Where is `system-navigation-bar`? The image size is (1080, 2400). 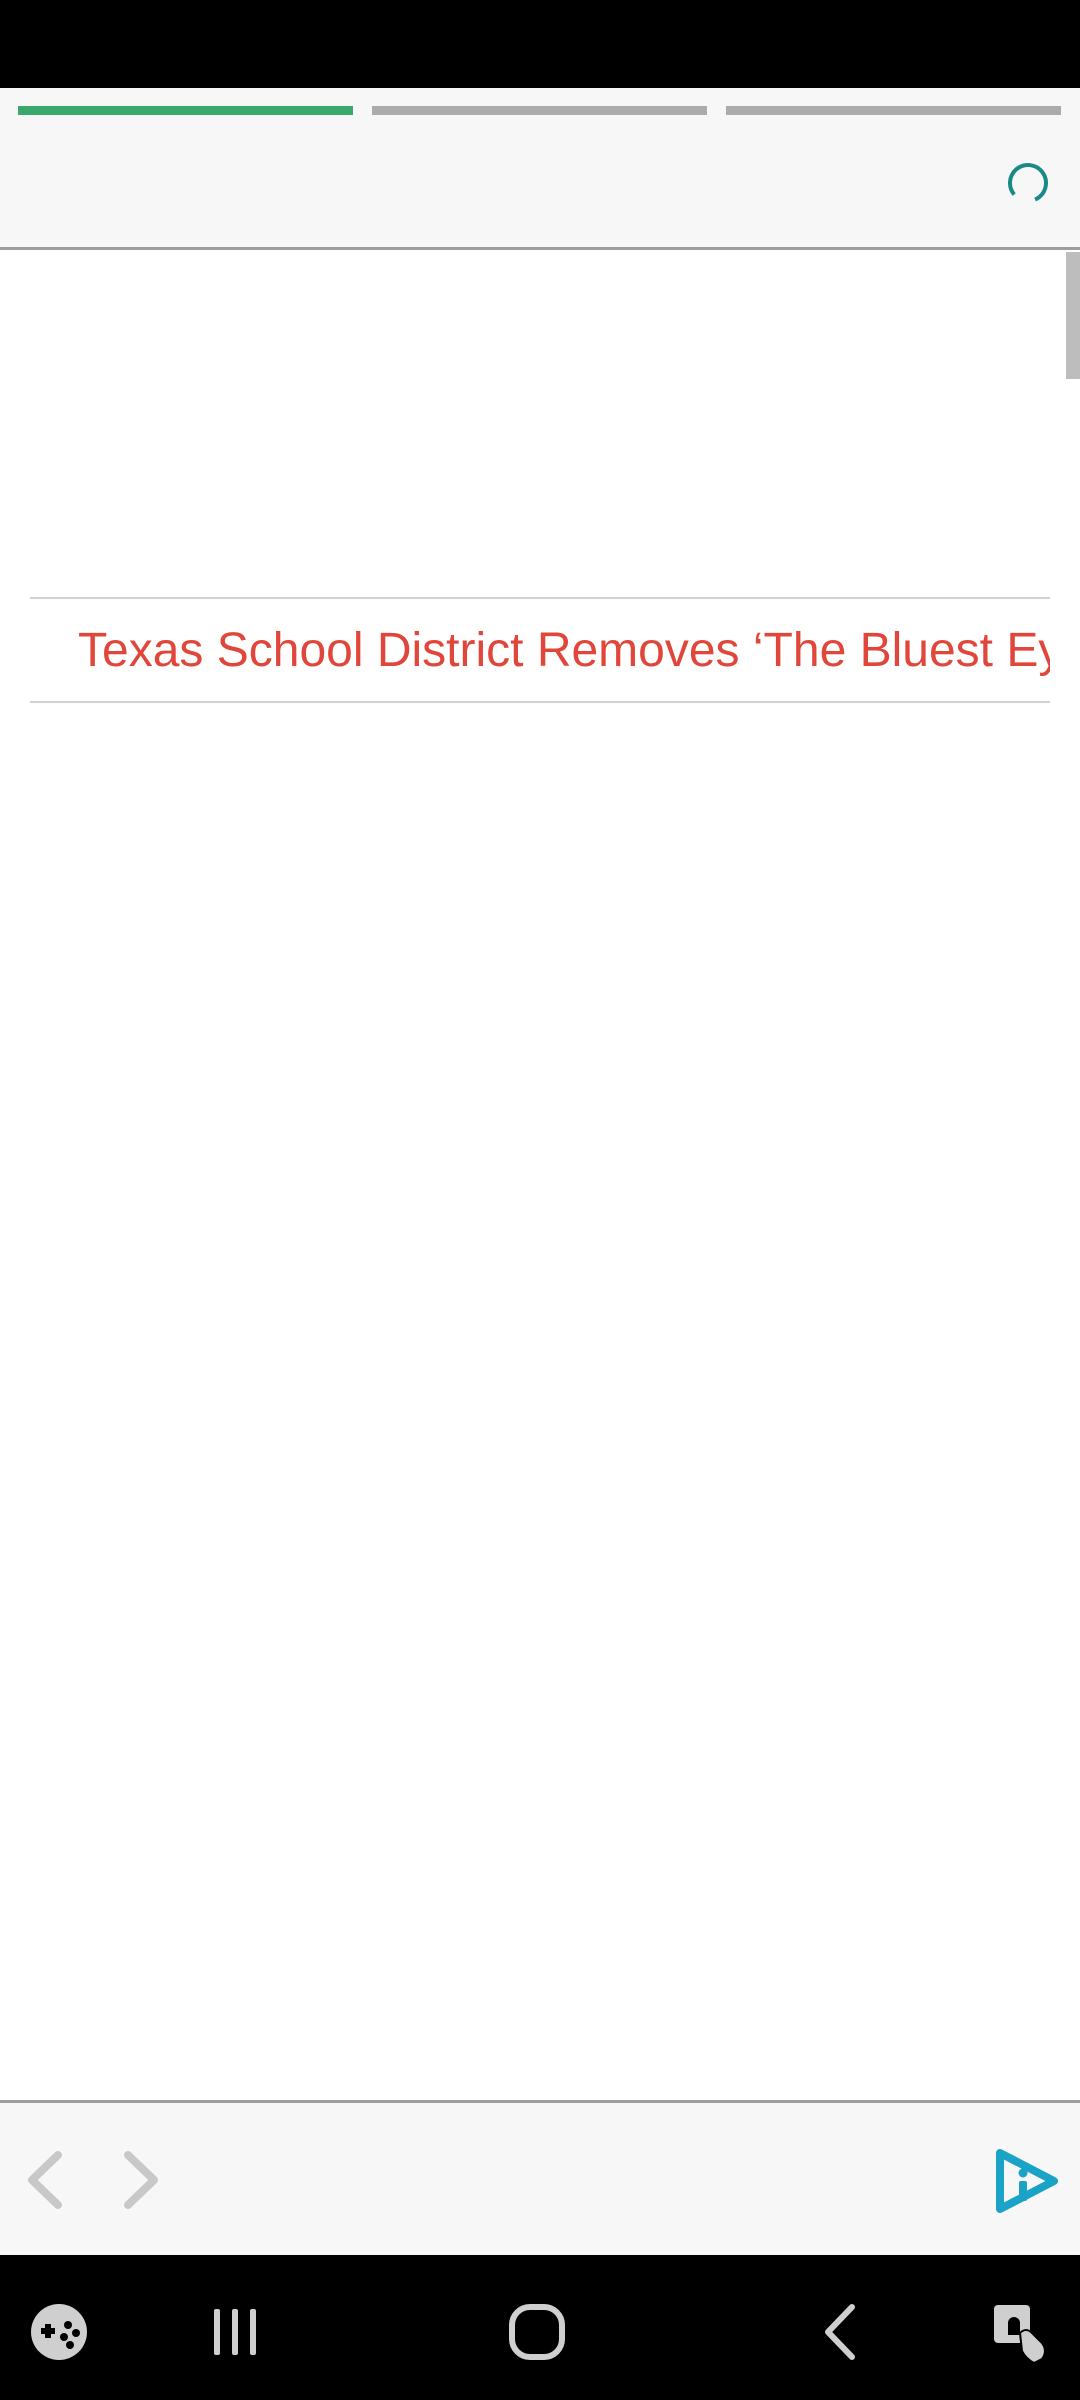
system-navigation-bar is located at coordinates (540, 2327).